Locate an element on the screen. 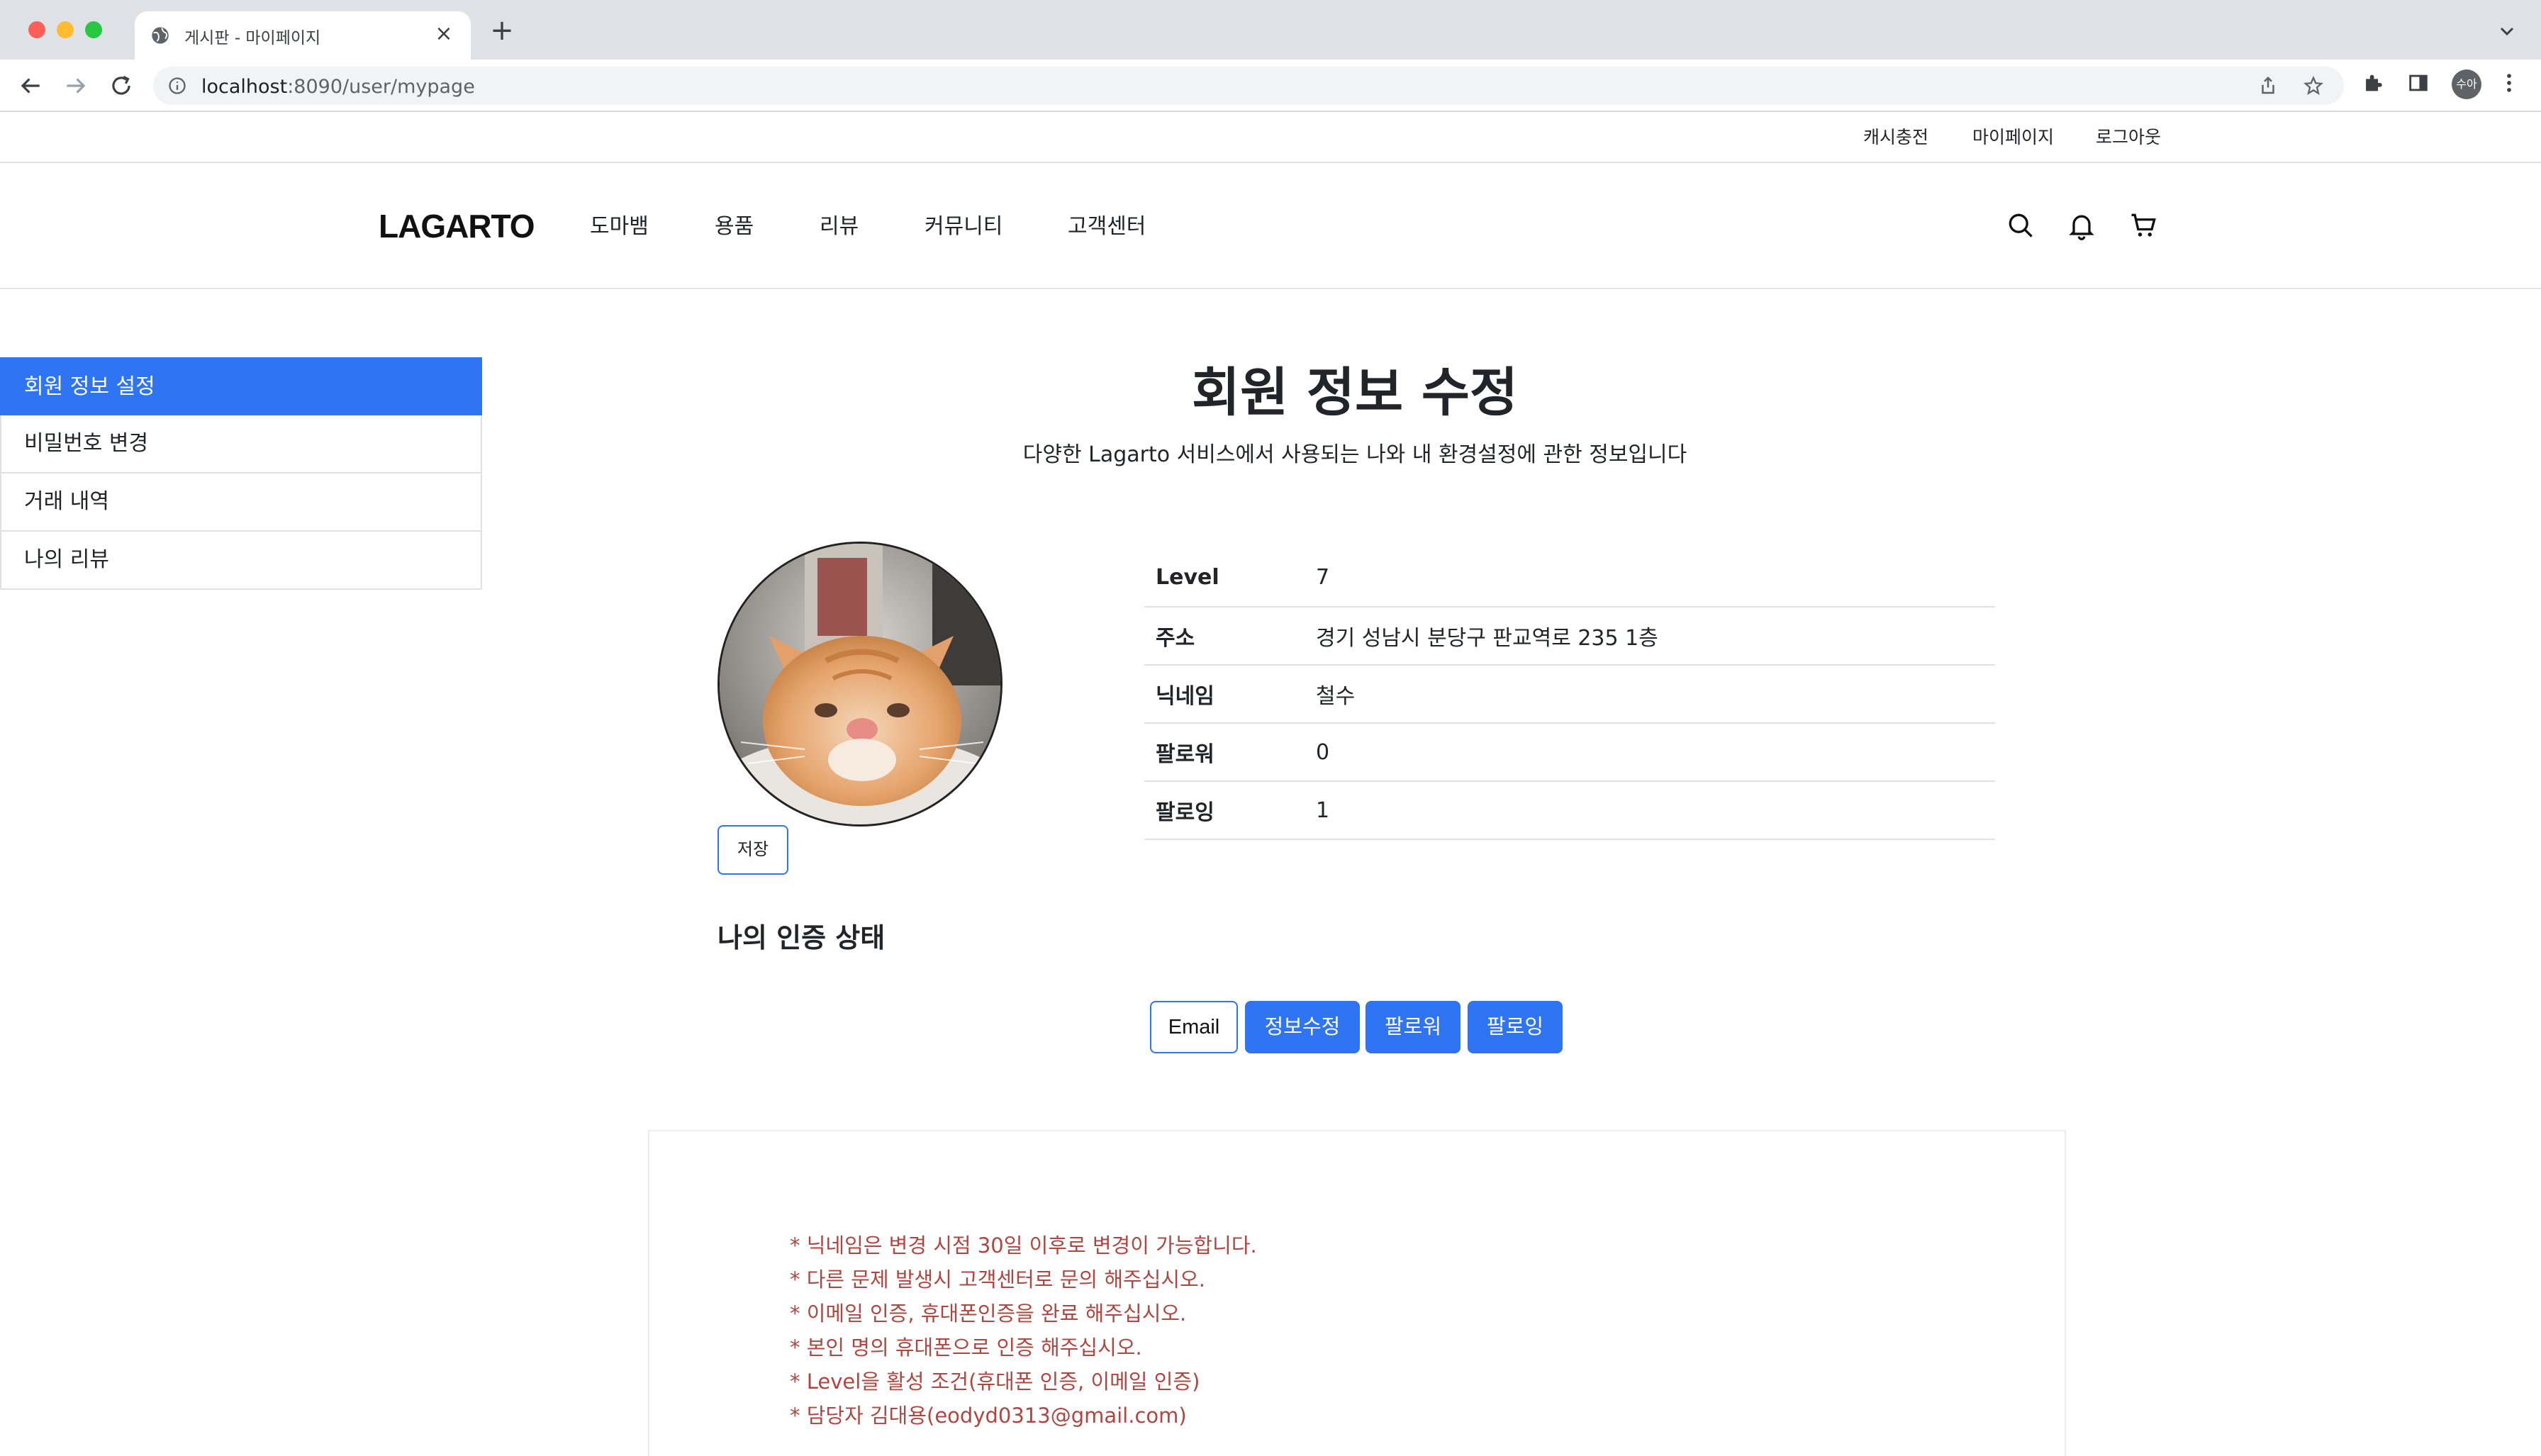 Image resolution: width=2541 pixels, height=1456 pixels. notice-line: * 닉네임은 변경 시점 30일 이후로 변경이 가능합니다. is located at coordinates (1023, 1245).